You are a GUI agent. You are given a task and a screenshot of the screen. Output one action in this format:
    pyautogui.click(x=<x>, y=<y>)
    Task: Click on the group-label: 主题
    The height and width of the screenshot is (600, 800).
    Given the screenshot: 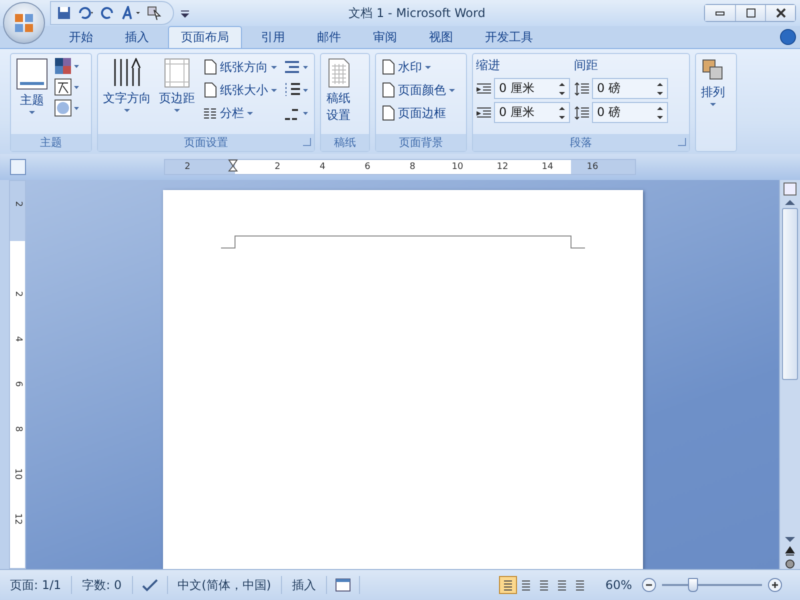 What is the action you would take?
    pyautogui.click(x=51, y=142)
    